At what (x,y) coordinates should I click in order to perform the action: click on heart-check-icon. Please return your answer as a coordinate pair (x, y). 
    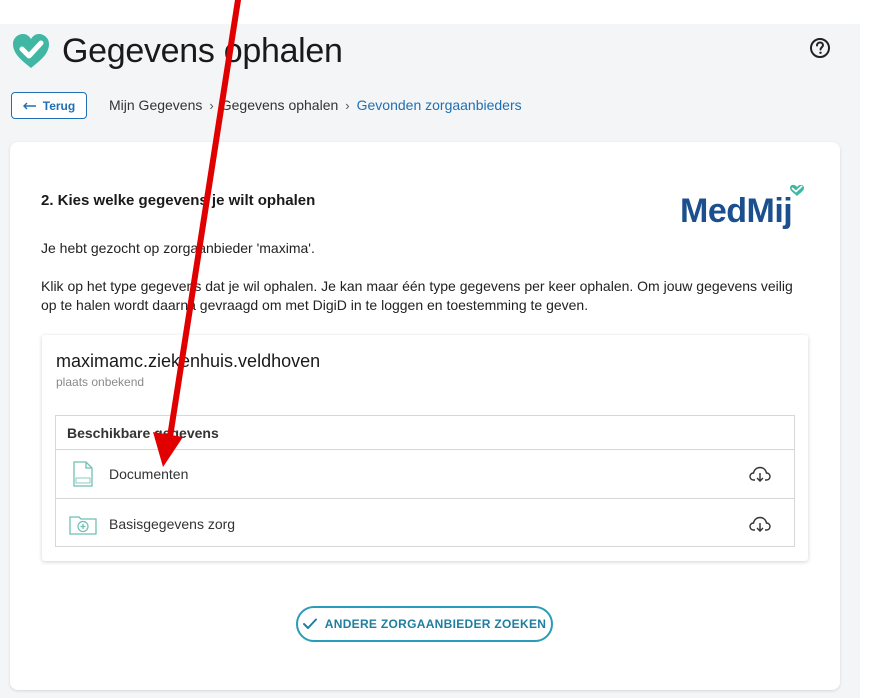
    Looking at the image, I should click on (31, 51).